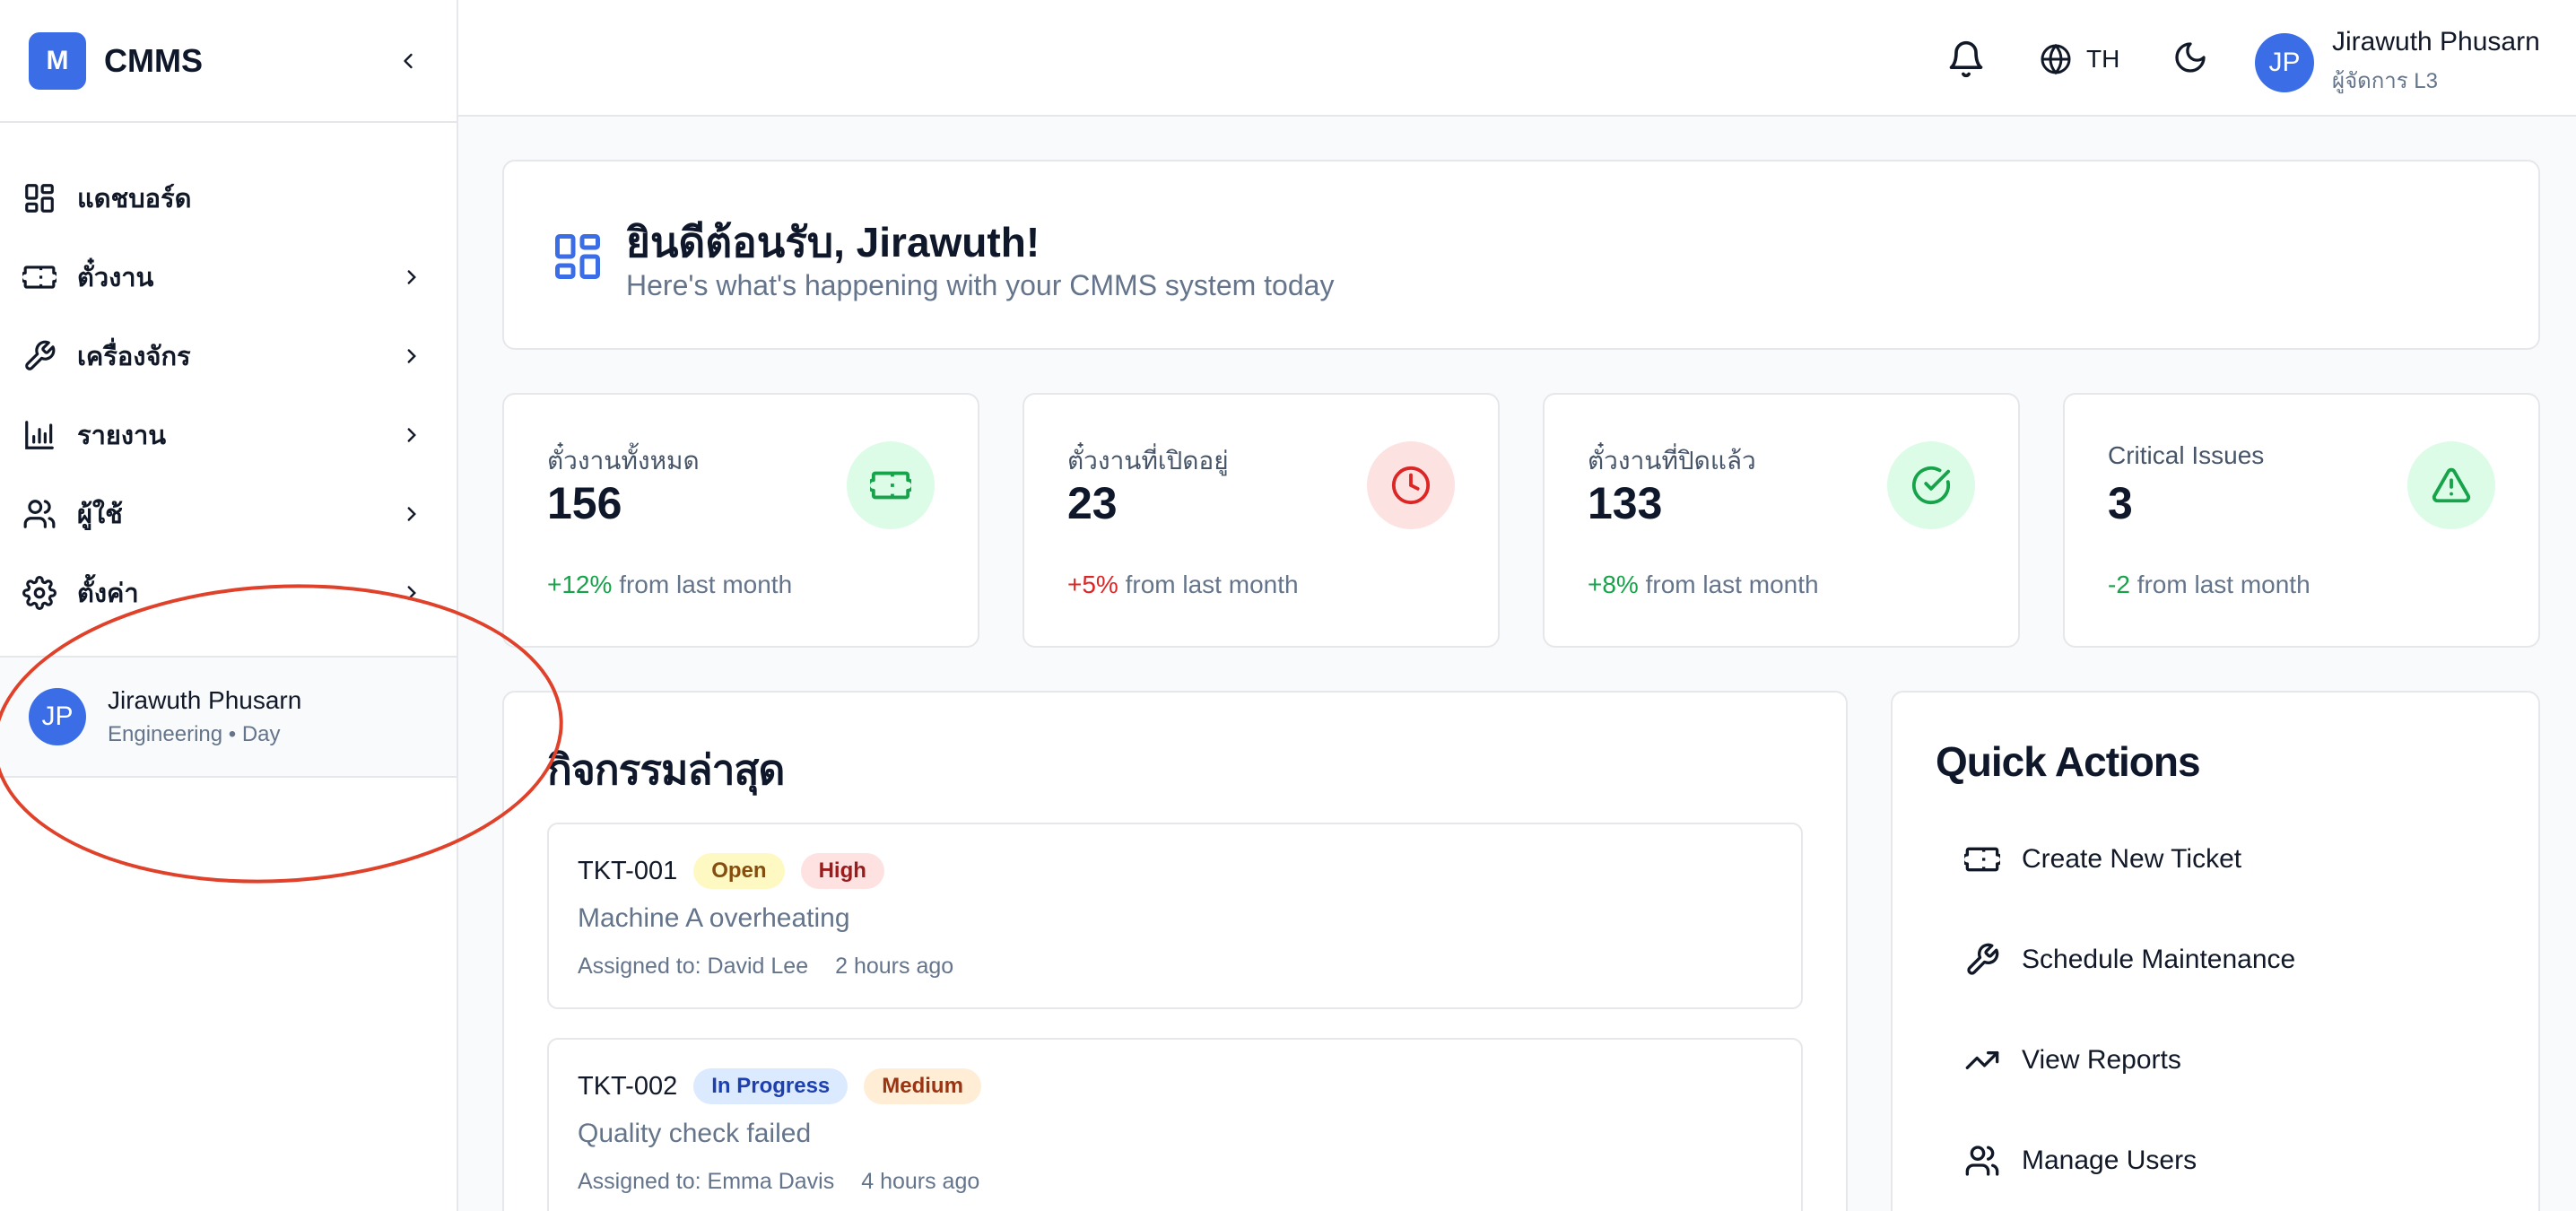 Image resolution: width=2576 pixels, height=1211 pixels. I want to click on quick-action-label: View Reports, so click(2101, 1060).